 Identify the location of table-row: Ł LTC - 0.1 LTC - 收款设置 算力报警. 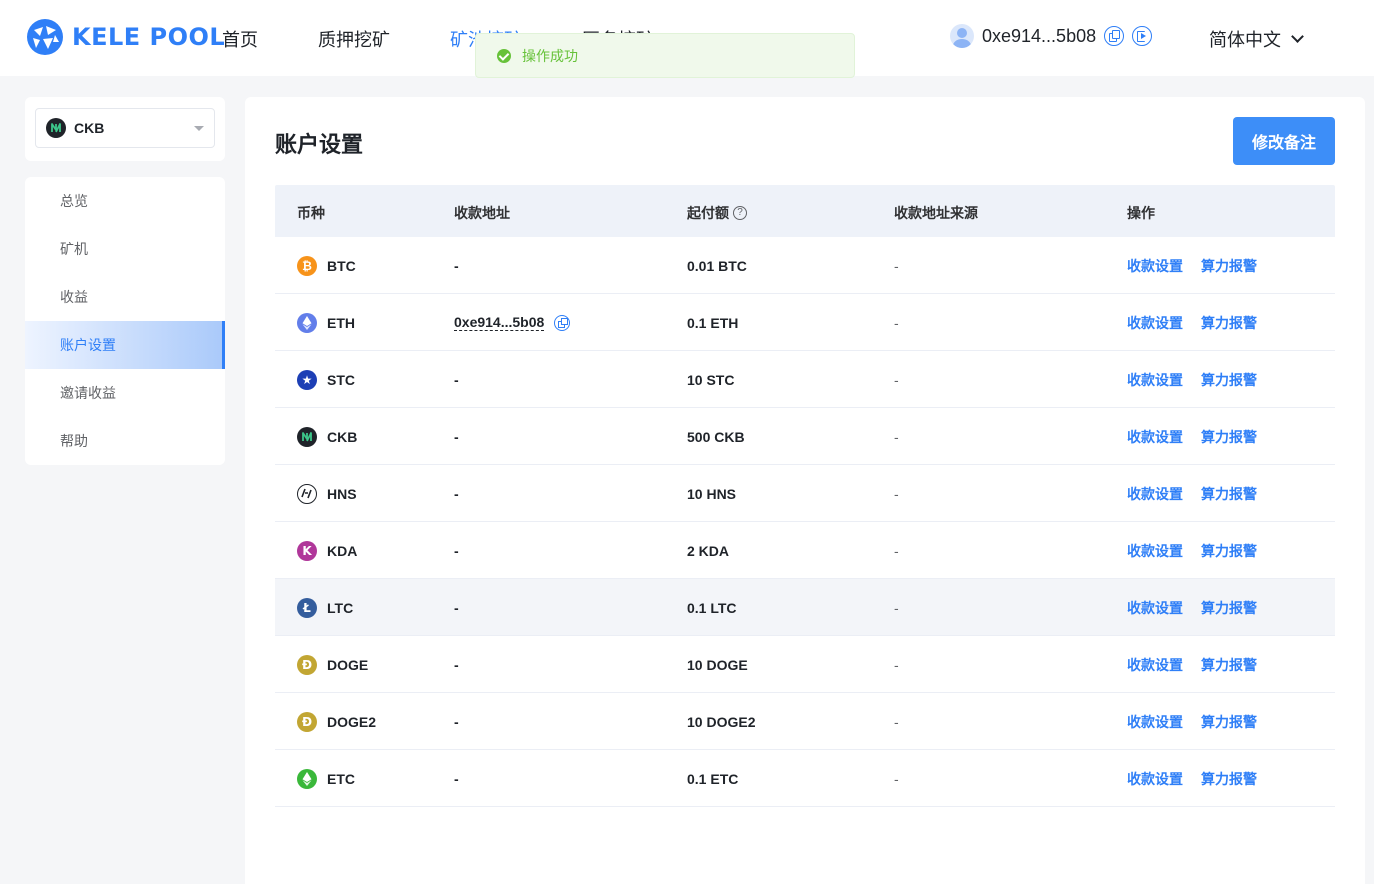
(805, 607).